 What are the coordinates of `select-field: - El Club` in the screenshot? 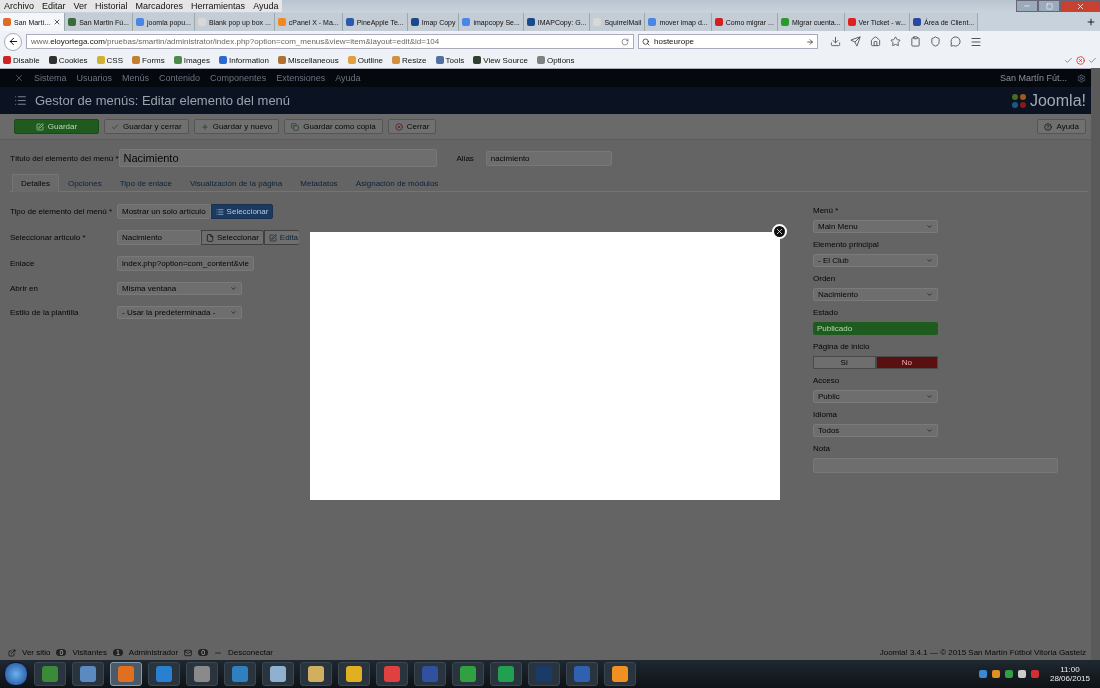 It's located at (875, 260).